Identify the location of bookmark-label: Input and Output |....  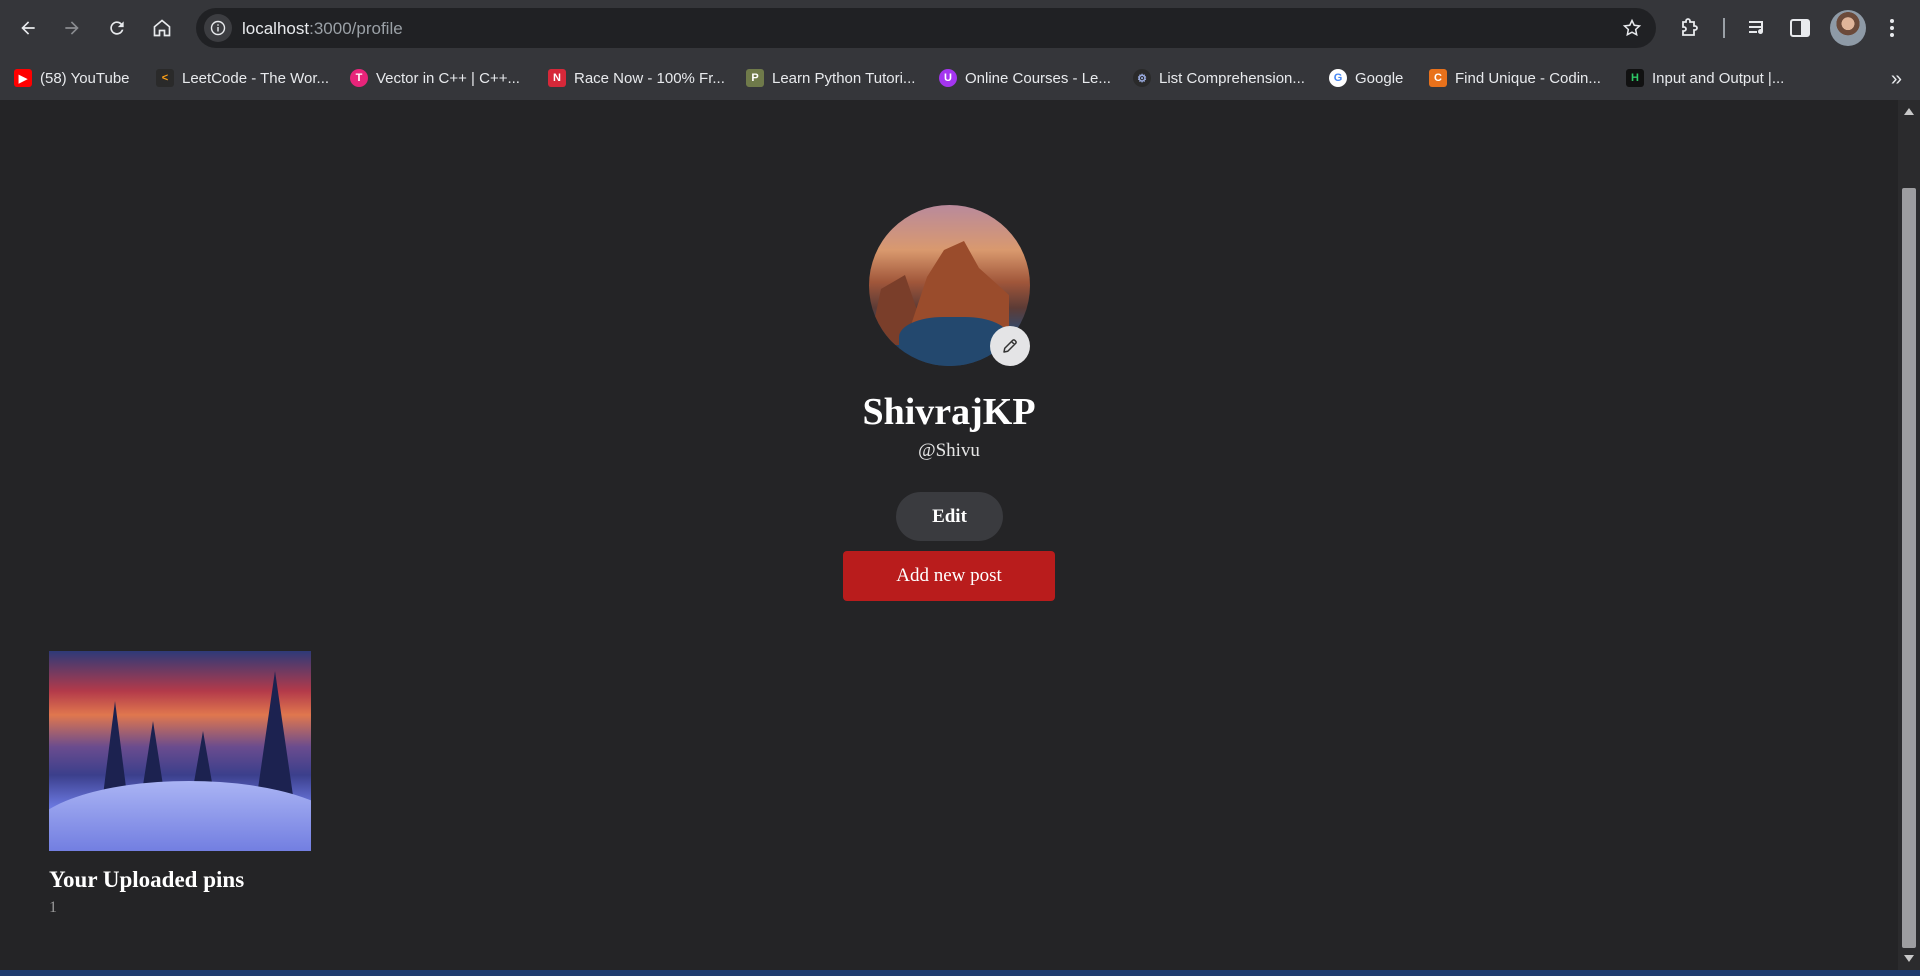
(1718, 78).